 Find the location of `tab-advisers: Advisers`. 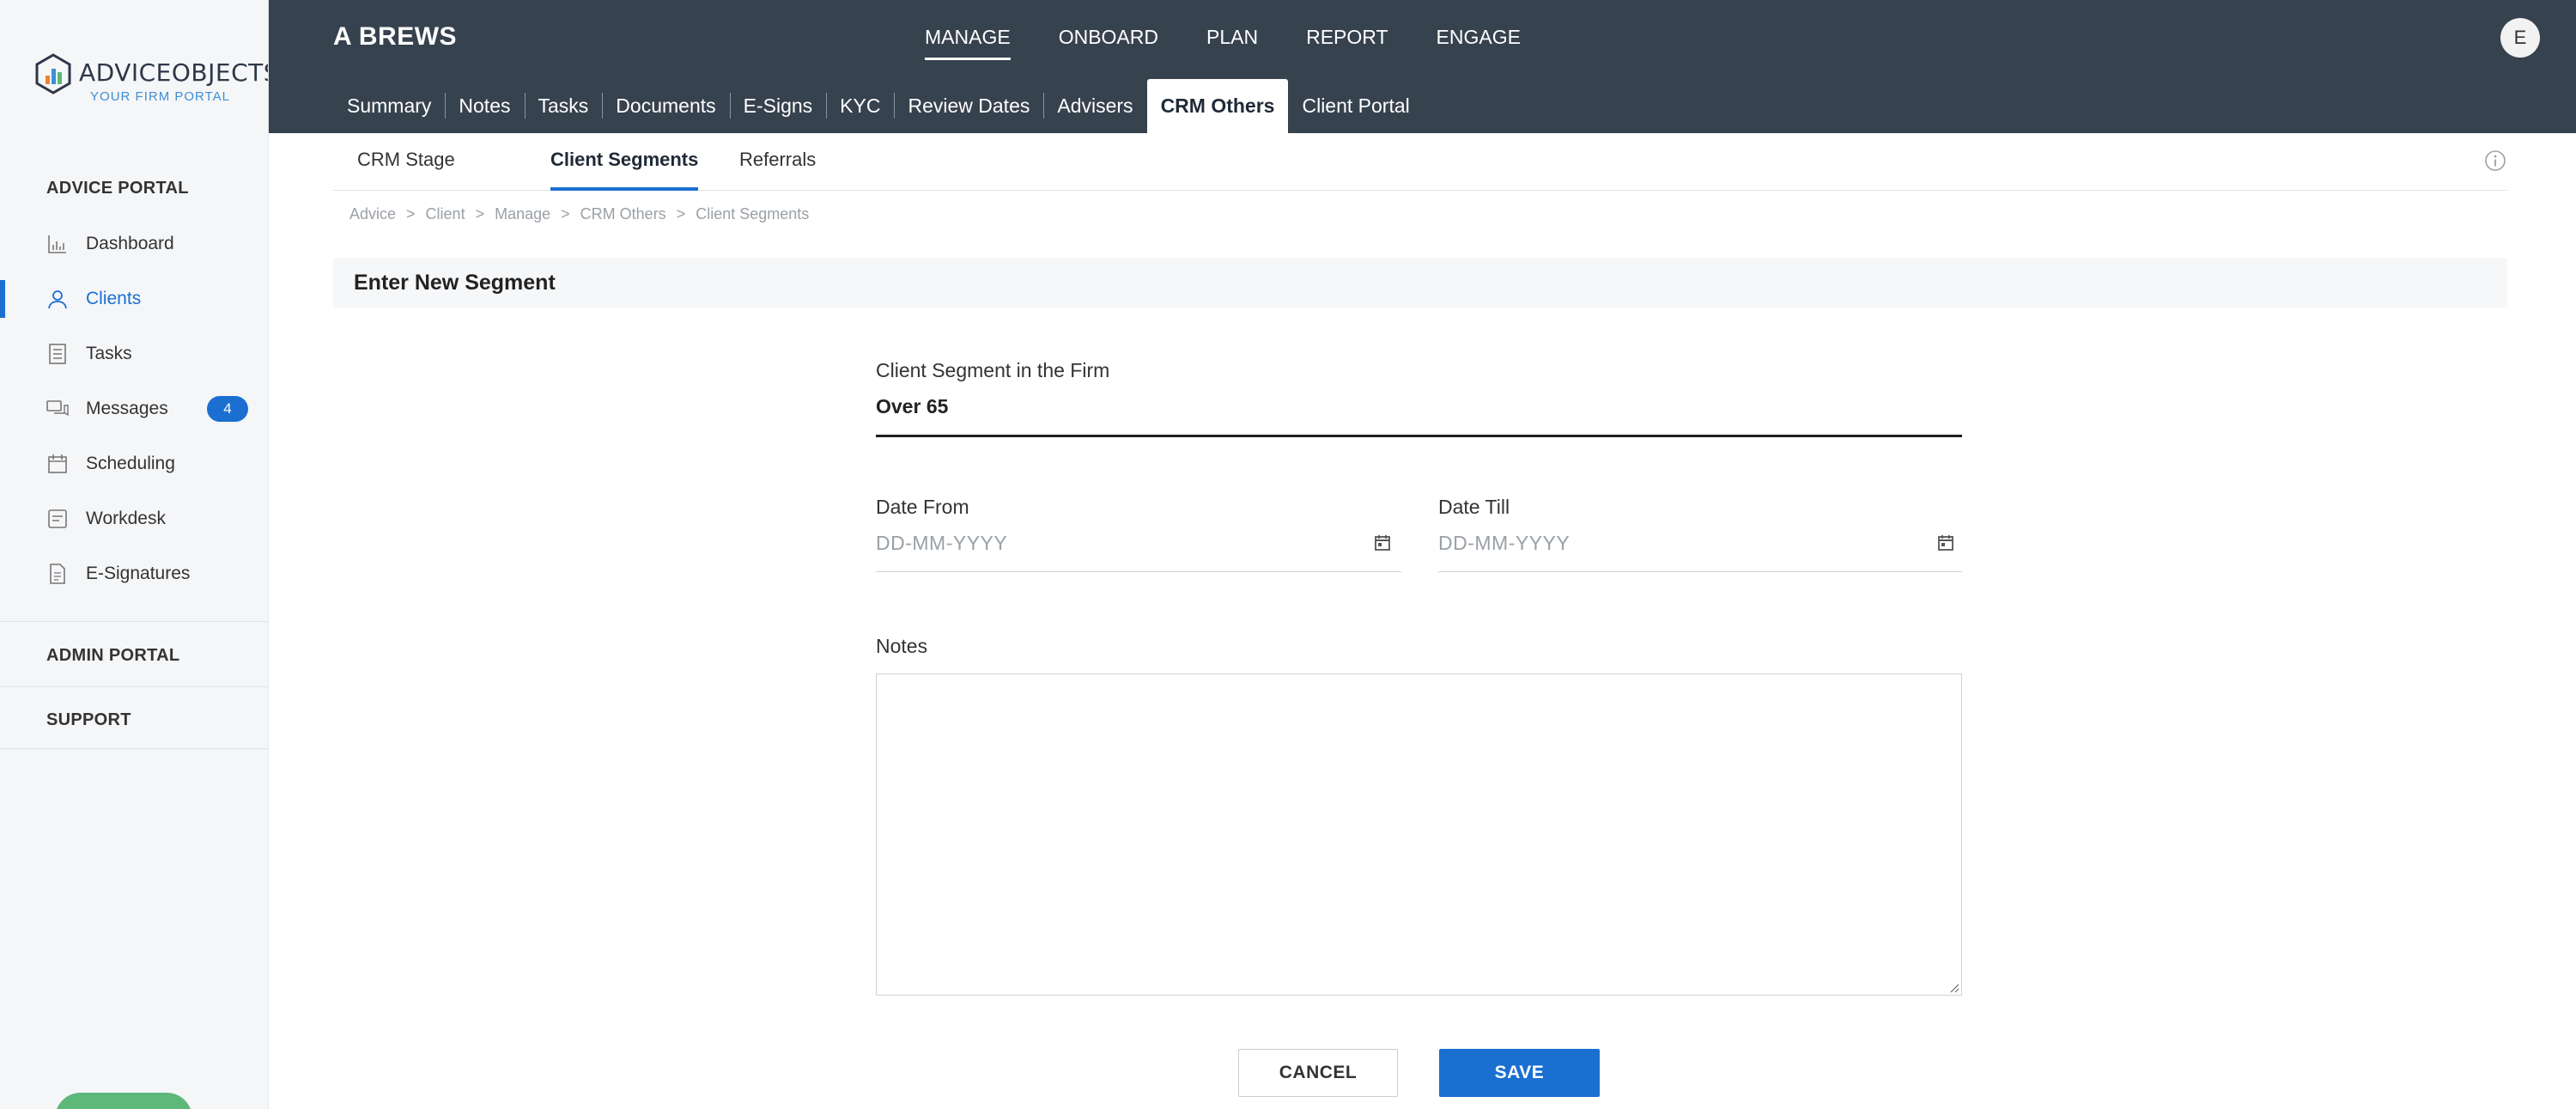

tab-advisers: Advisers is located at coordinates (1094, 106).